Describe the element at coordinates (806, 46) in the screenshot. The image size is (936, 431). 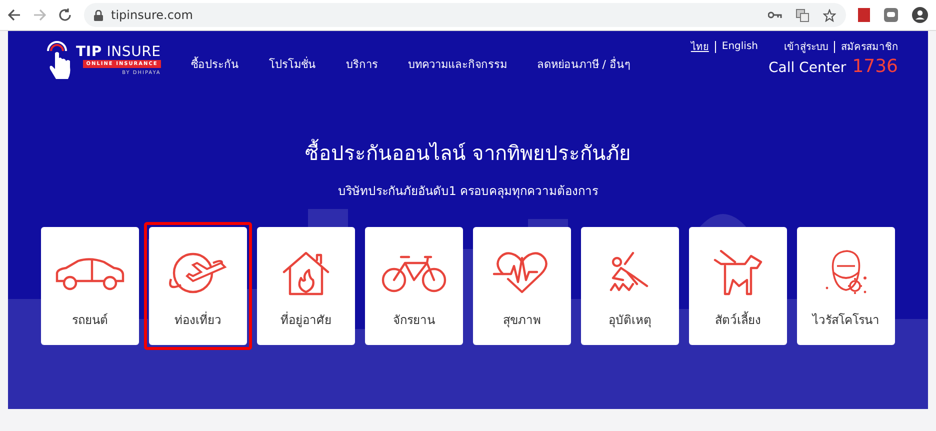
I see `account-link: เข้าสู่ระบบ` at that location.